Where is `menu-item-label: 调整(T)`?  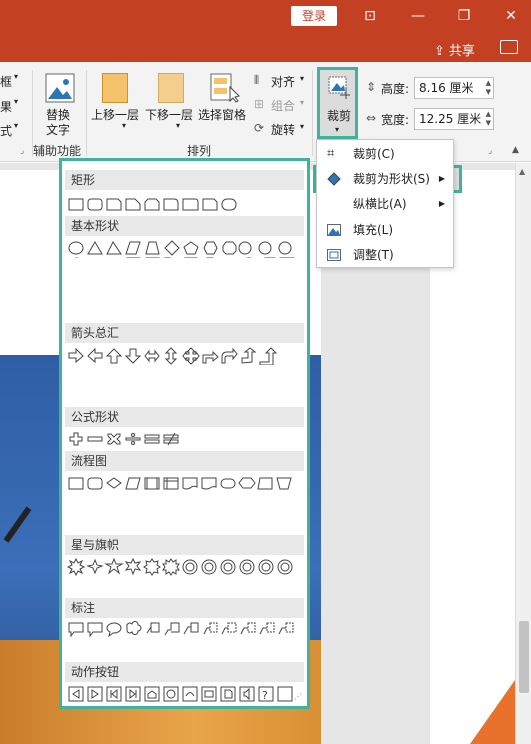 menu-item-label: 调整(T) is located at coordinates (373, 255).